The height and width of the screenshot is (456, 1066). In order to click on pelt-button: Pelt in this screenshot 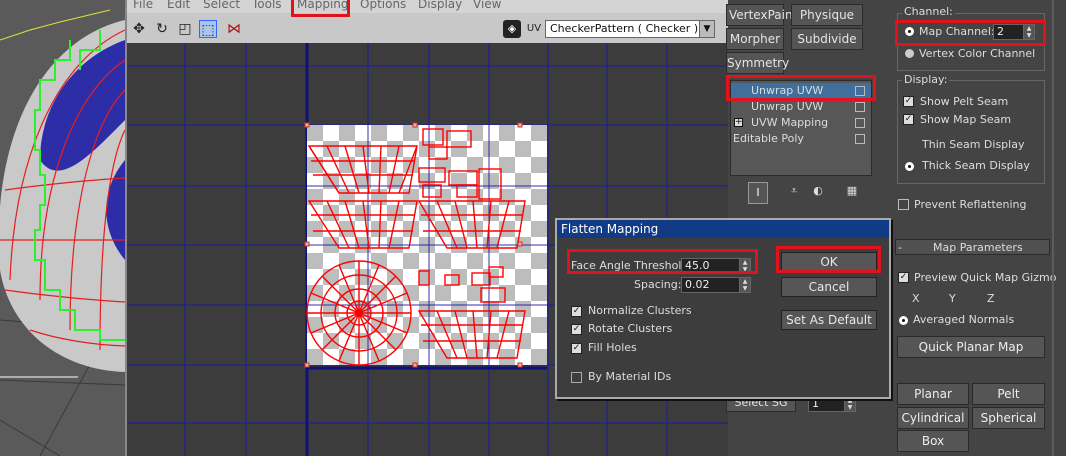, I will do `click(1008, 394)`.